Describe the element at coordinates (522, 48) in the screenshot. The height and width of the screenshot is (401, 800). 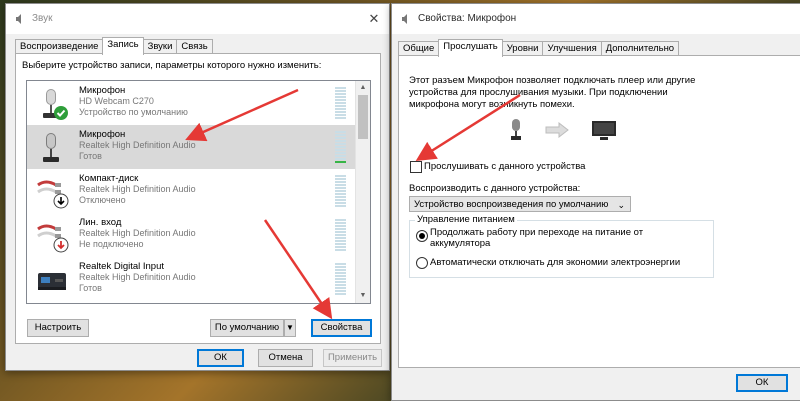
I see `tab-levels: Уровни` at that location.